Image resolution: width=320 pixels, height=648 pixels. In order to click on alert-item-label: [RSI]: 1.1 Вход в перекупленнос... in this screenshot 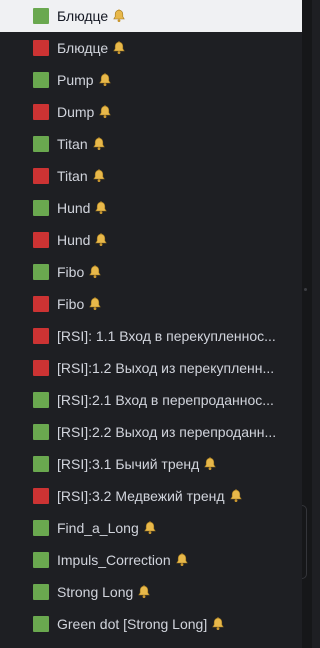, I will do `click(166, 336)`.